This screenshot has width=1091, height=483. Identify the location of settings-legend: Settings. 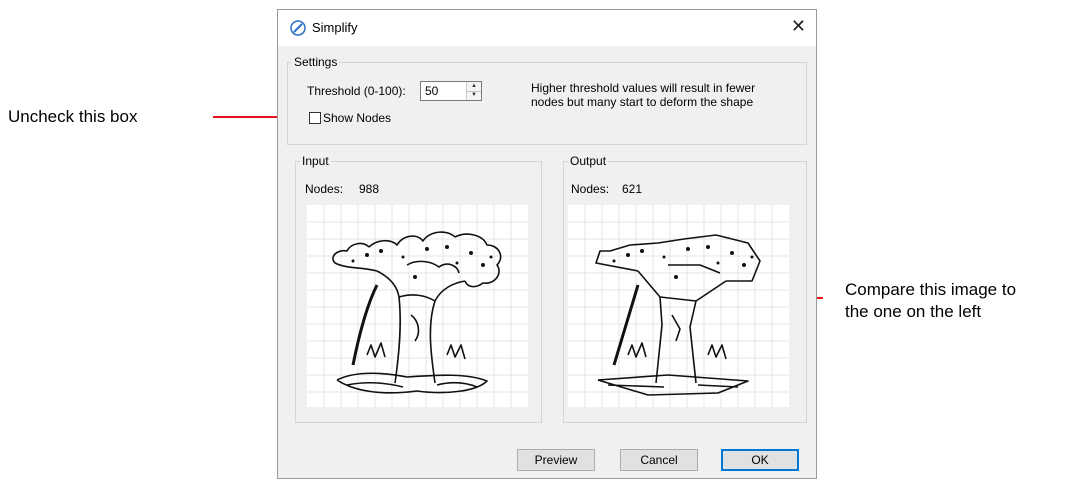
(316, 62).